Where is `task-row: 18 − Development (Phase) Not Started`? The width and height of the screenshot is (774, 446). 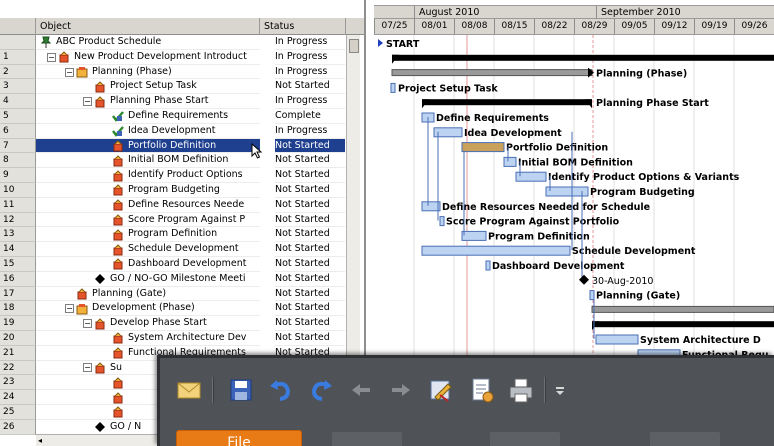
task-row: 18 − Development (Phase) Not Started is located at coordinates (182, 309).